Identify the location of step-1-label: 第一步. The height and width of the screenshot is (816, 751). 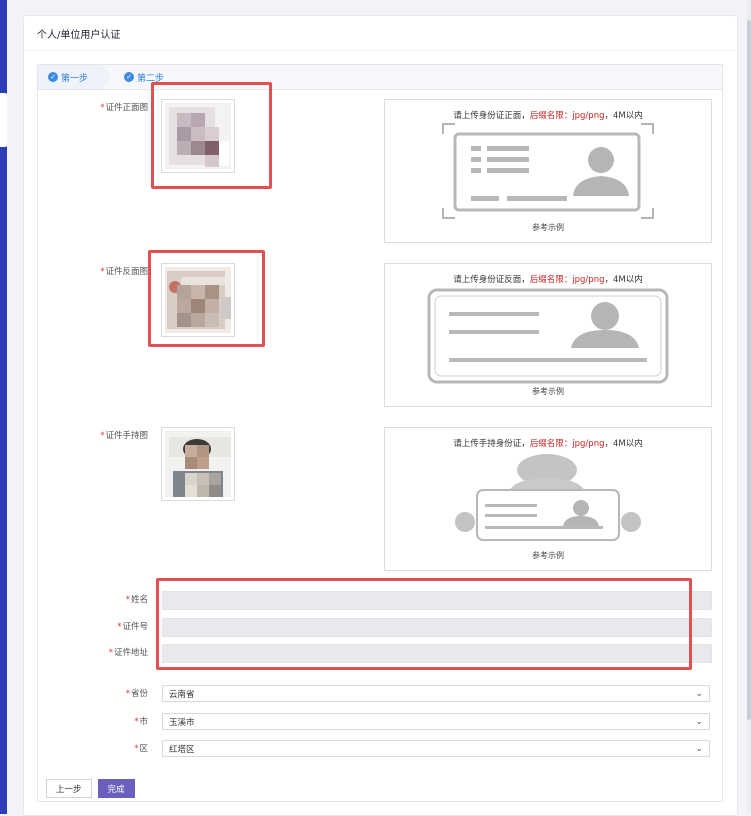
(75, 78).